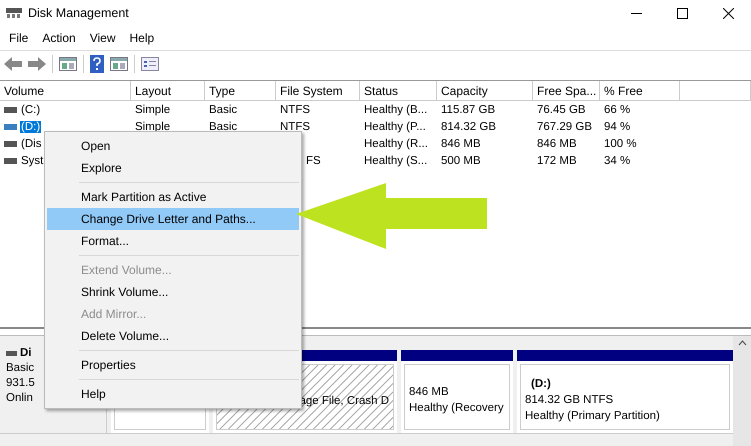 This screenshot has height=446, width=751. I want to click on back-icon, so click(13, 64).